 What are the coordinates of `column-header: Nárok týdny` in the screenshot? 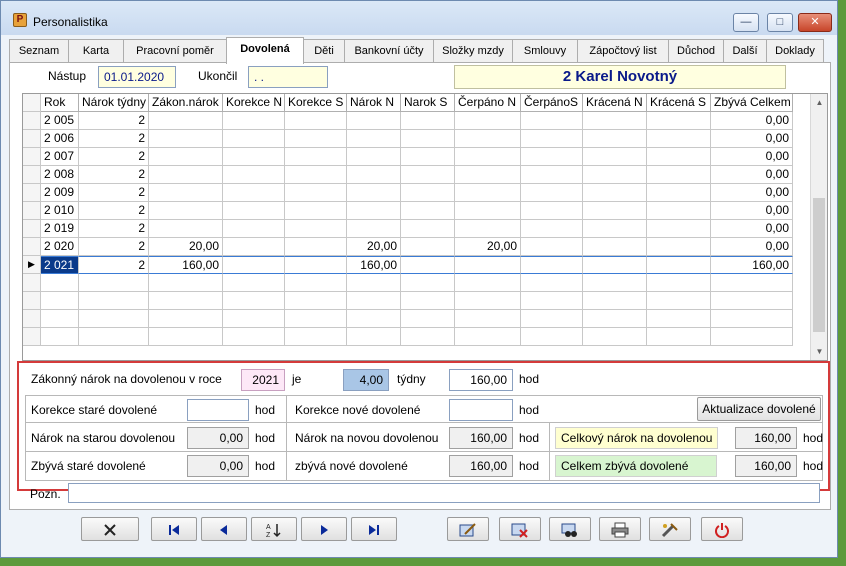 It's located at (114, 103).